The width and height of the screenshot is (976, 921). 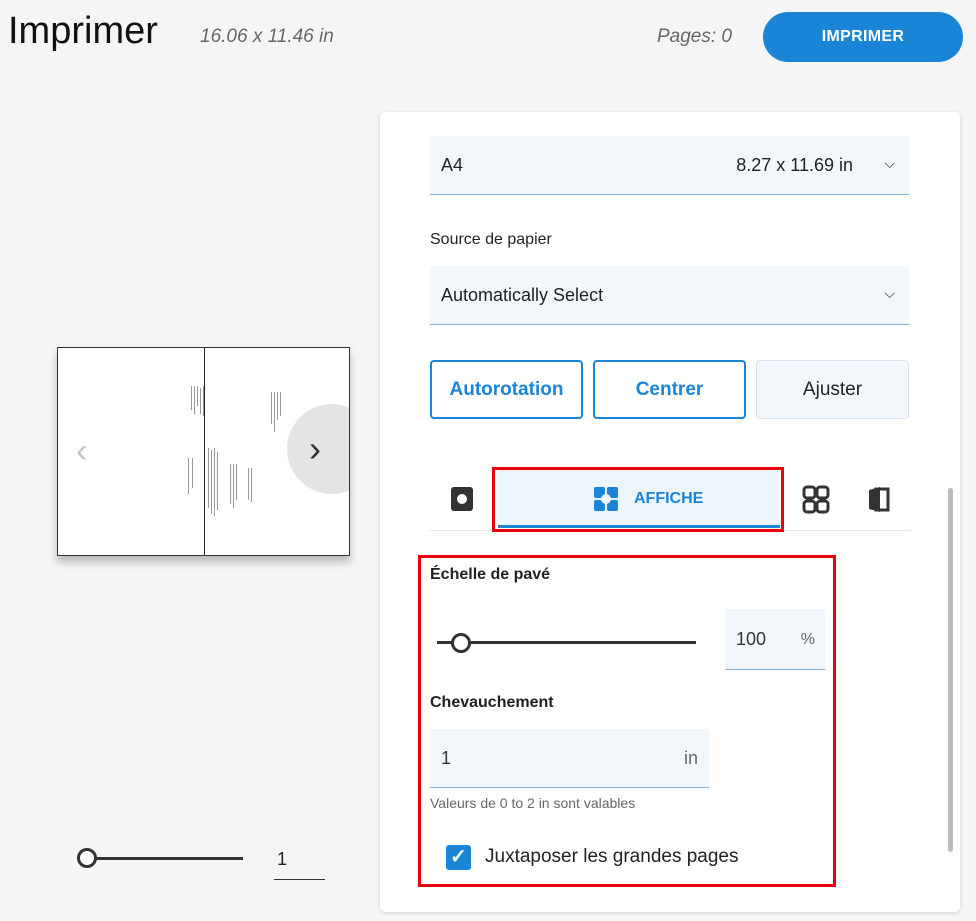 I want to click on print-button: IMPRIMER, so click(x=863, y=37).